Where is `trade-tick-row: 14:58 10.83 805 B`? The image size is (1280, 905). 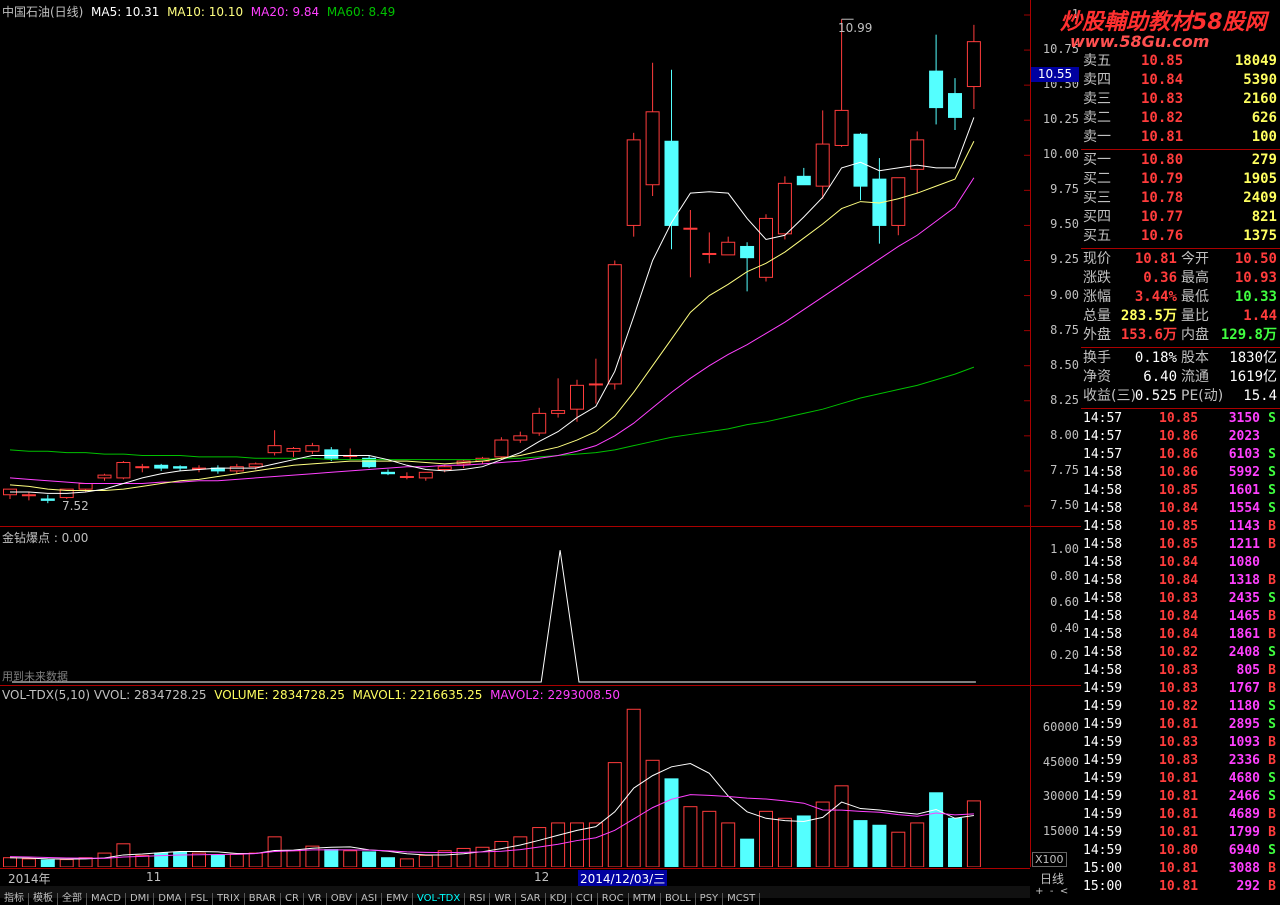
trade-tick-row: 14:58 10.83 805 B is located at coordinates (1180, 671).